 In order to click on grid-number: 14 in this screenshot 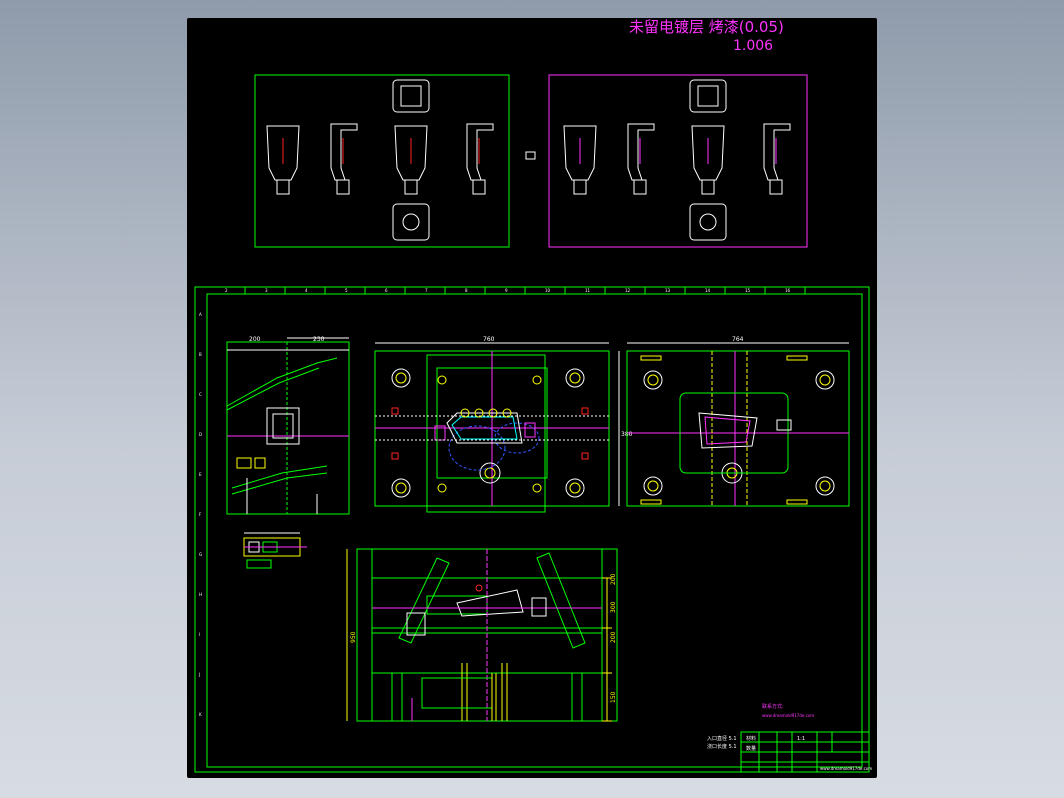, I will do `click(708, 290)`.